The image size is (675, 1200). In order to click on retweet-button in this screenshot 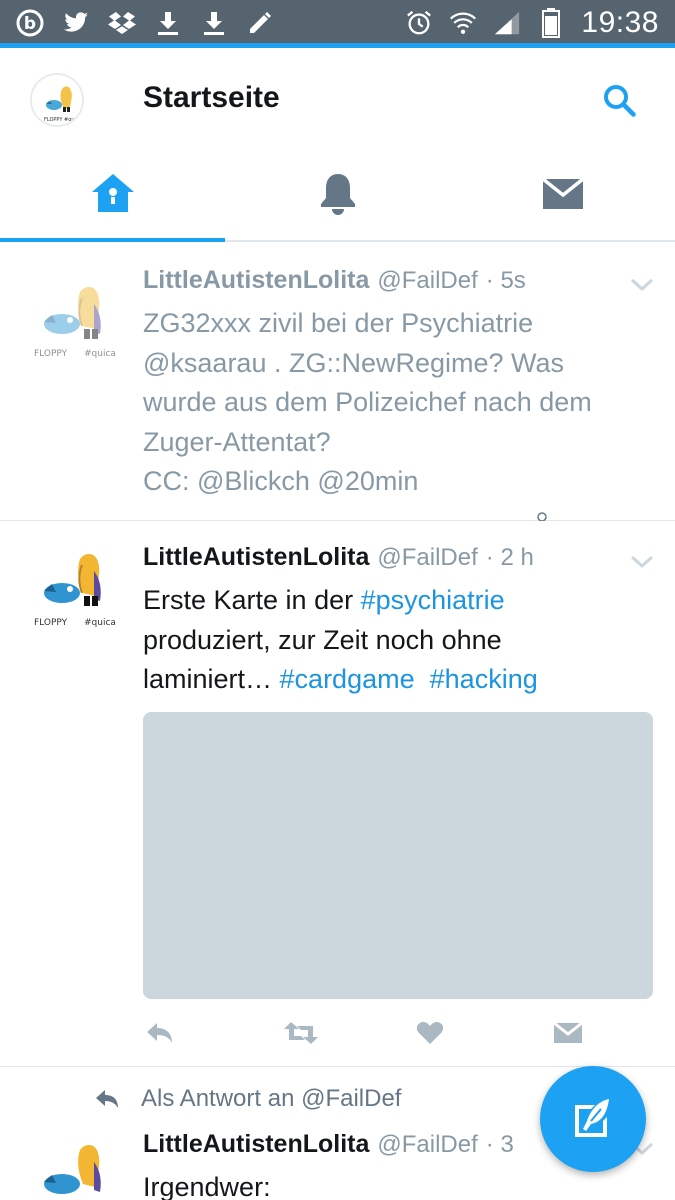, I will do `click(301, 1033)`.